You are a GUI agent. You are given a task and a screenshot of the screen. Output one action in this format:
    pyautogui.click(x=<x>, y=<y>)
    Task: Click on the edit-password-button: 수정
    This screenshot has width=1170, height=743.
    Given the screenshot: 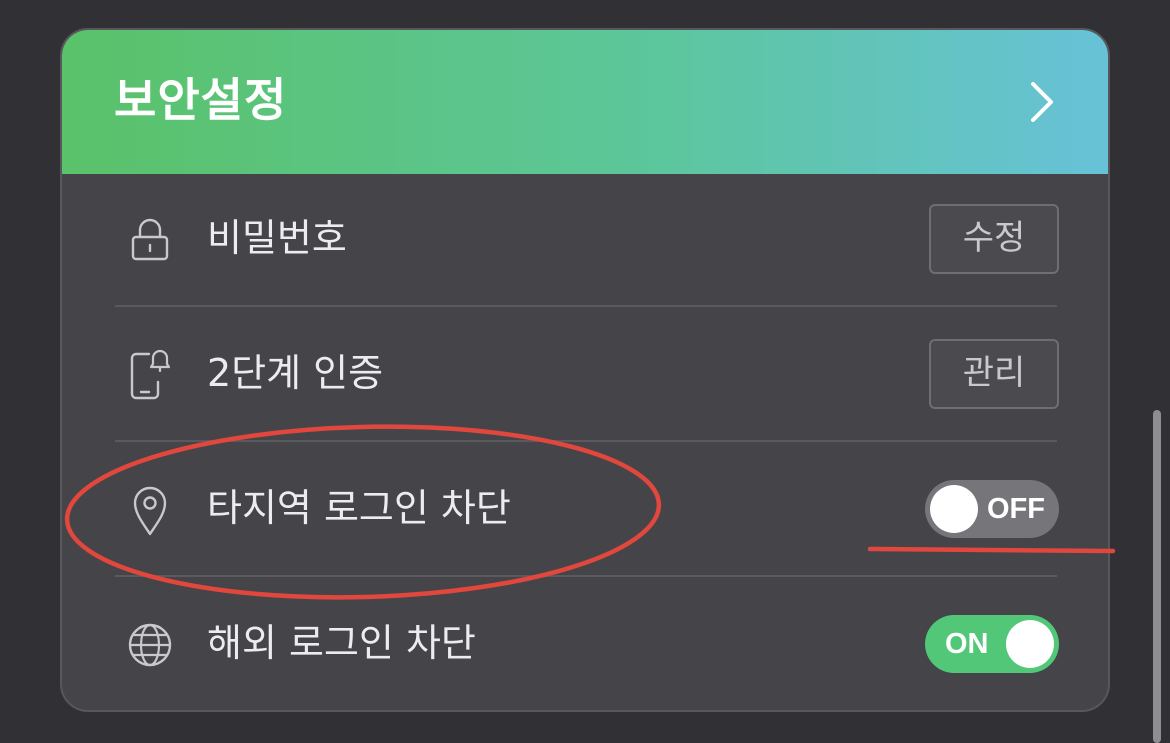 What is the action you would take?
    pyautogui.click(x=994, y=239)
    